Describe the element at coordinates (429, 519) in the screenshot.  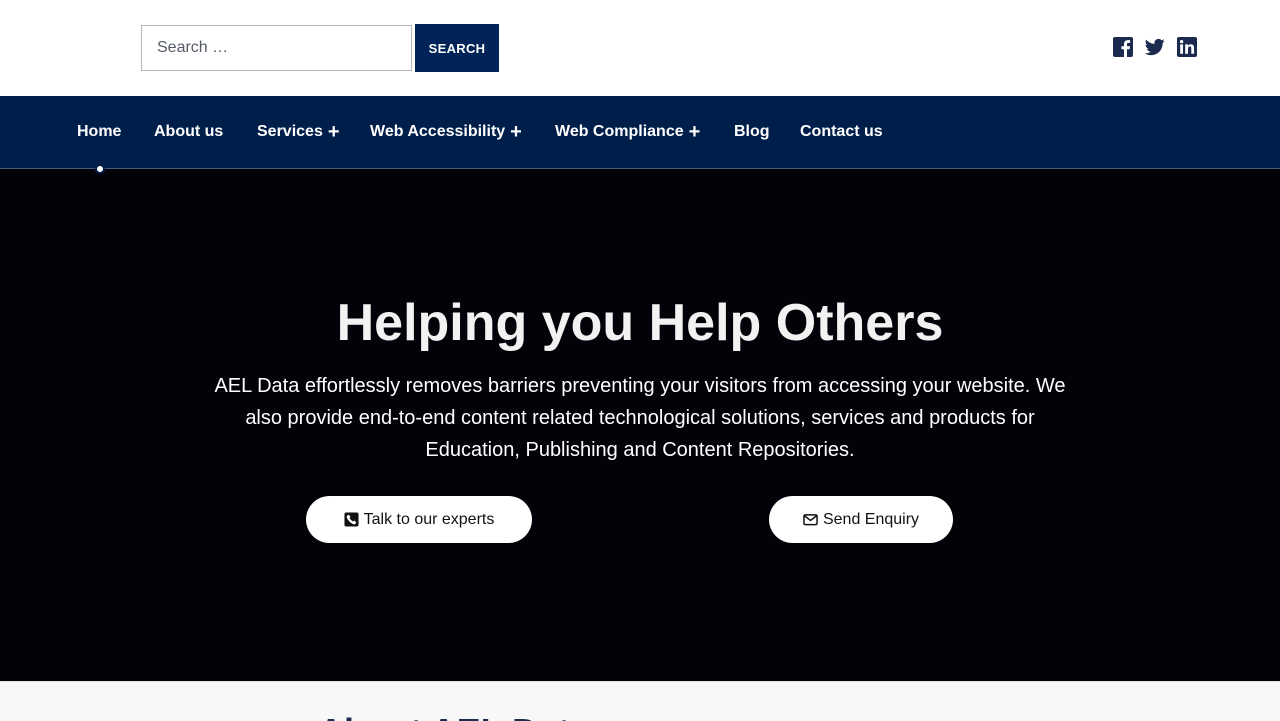
I see `talk-to-experts-label: Talk to our experts` at that location.